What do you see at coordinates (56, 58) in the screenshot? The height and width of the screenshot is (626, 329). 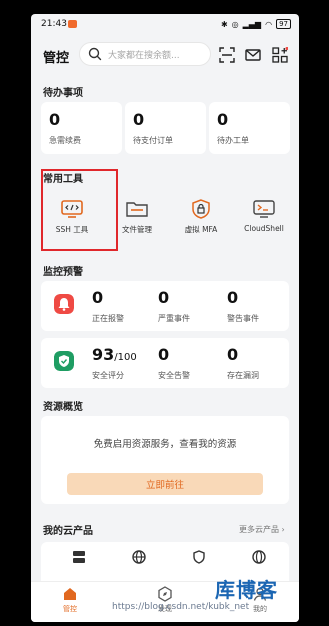 I see `page-title: 管控` at bounding box center [56, 58].